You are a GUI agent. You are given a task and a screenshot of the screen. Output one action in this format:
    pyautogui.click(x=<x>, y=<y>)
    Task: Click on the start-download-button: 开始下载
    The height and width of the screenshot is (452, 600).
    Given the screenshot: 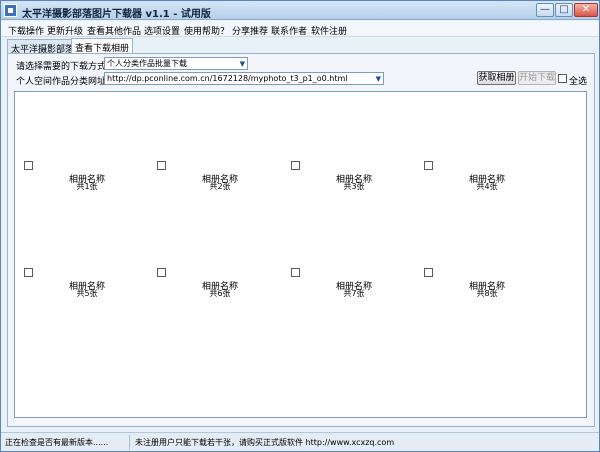 What is the action you would take?
    pyautogui.click(x=537, y=78)
    